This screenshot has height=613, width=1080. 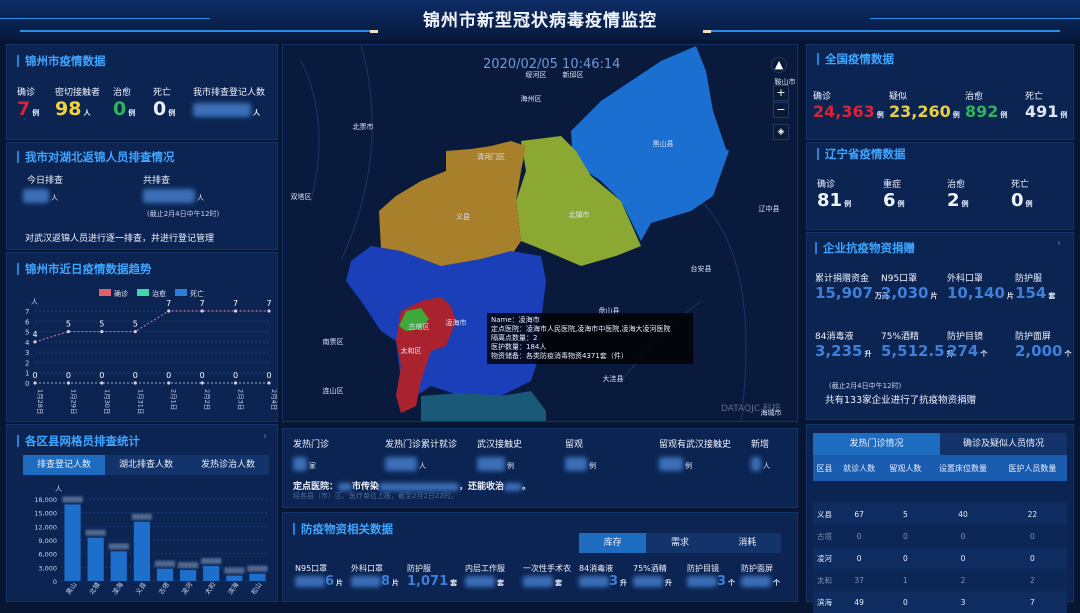 What do you see at coordinates (825, 536) in the screenshot?
I see `table-cell: 古塔` at bounding box center [825, 536].